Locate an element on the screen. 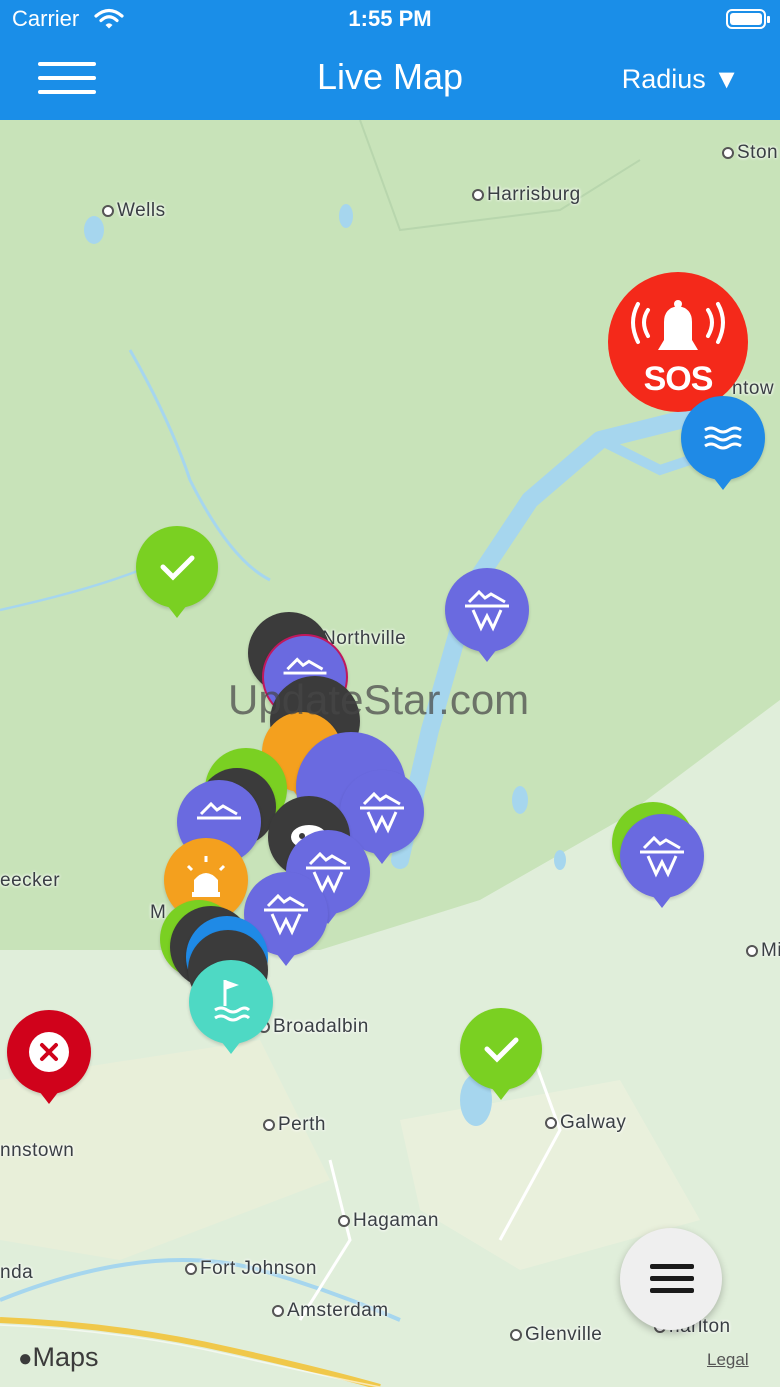  town-label: Amsterdam is located at coordinates (330, 1311).